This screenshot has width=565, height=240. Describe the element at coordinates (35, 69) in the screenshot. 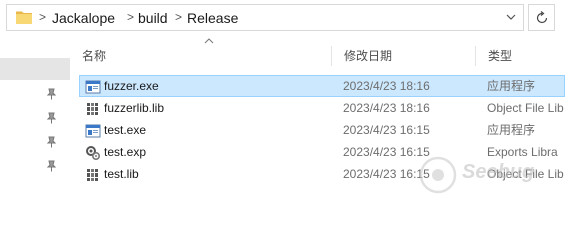

I see `nav-item-selected` at that location.